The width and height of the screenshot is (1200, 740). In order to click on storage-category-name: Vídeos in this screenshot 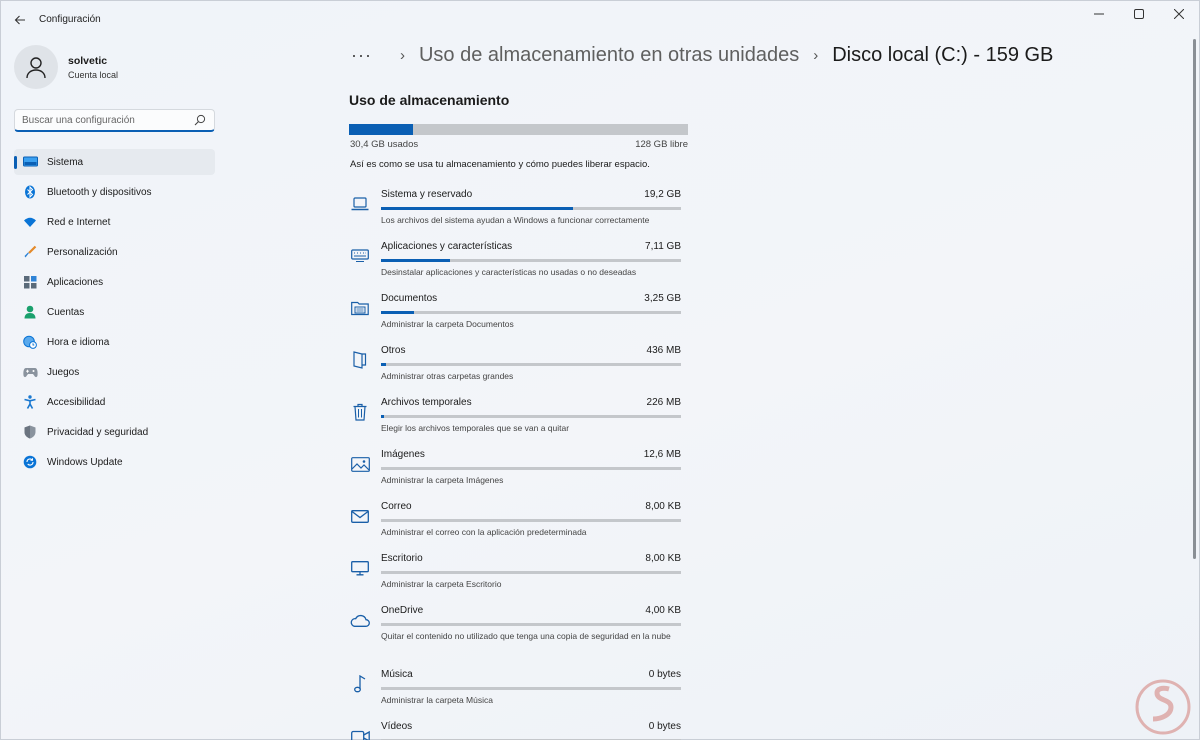, I will do `click(397, 726)`.